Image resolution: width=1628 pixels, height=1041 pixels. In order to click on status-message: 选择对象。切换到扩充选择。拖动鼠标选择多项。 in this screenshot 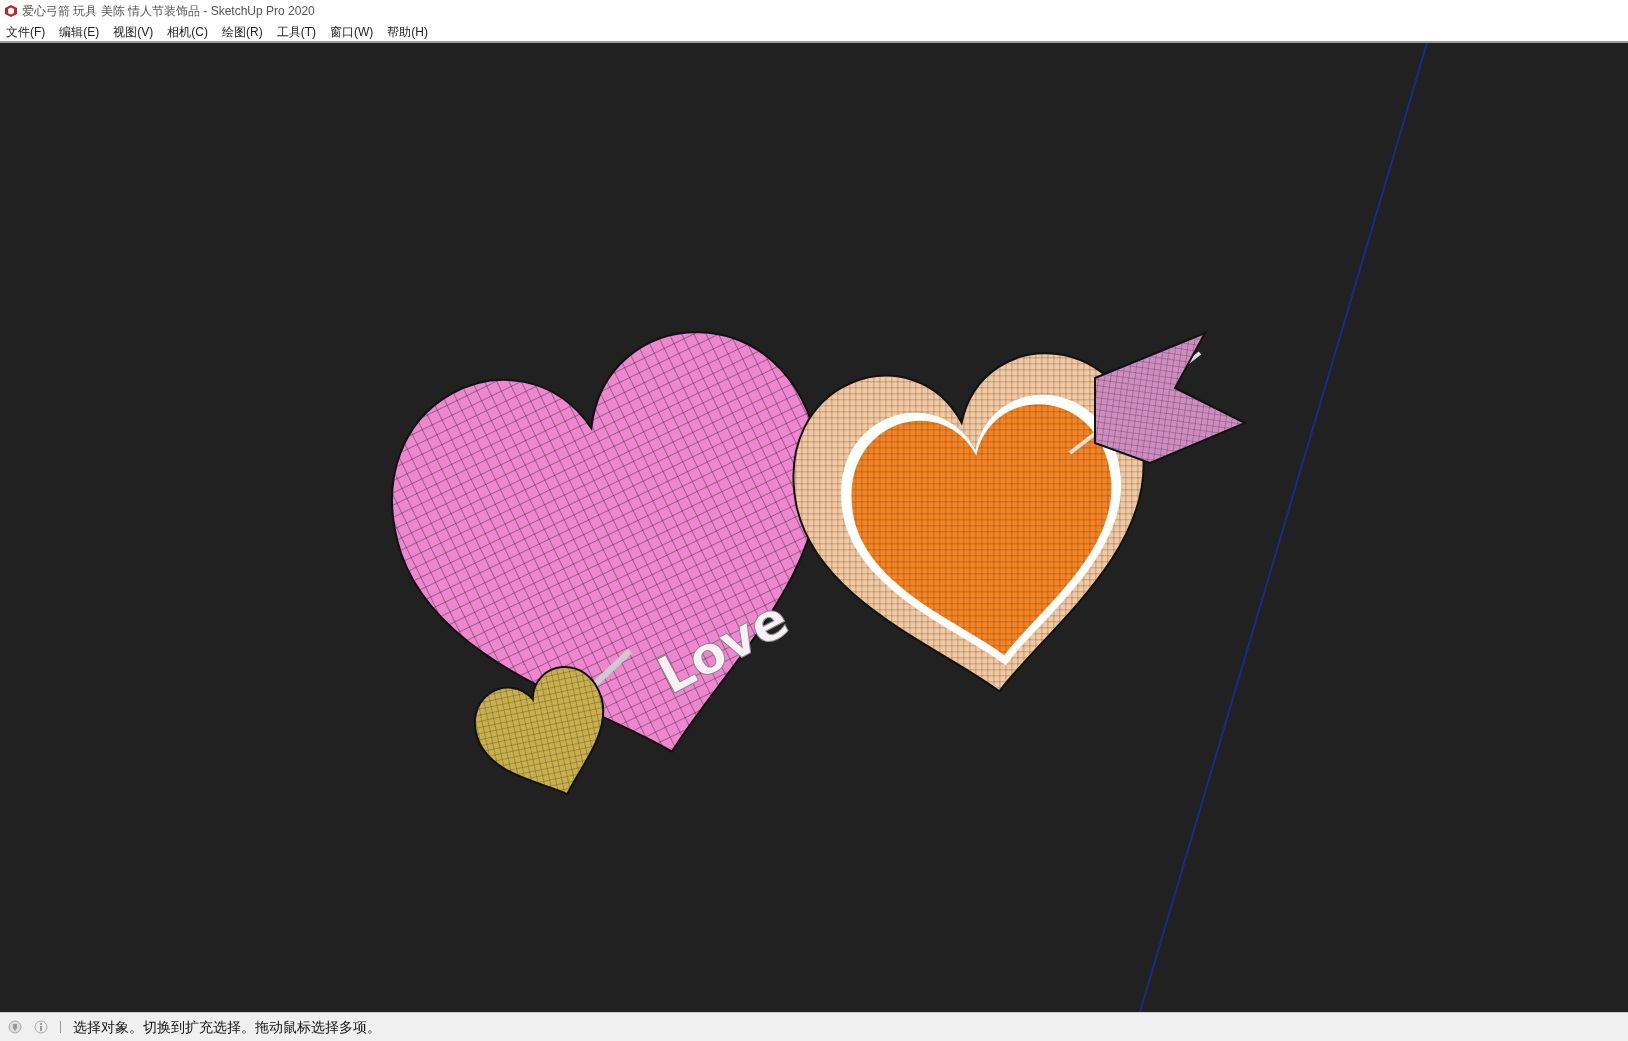, I will do `click(227, 1027)`.